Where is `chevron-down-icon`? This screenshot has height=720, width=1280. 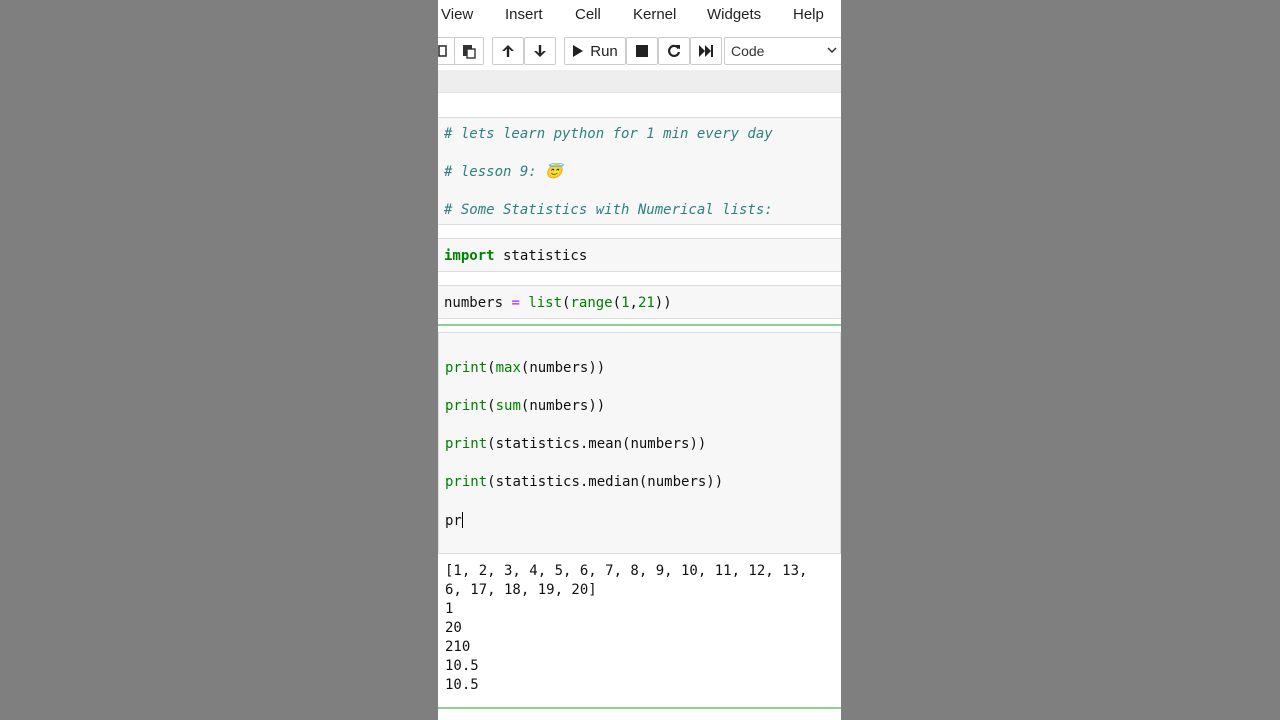 chevron-down-icon is located at coordinates (832, 50).